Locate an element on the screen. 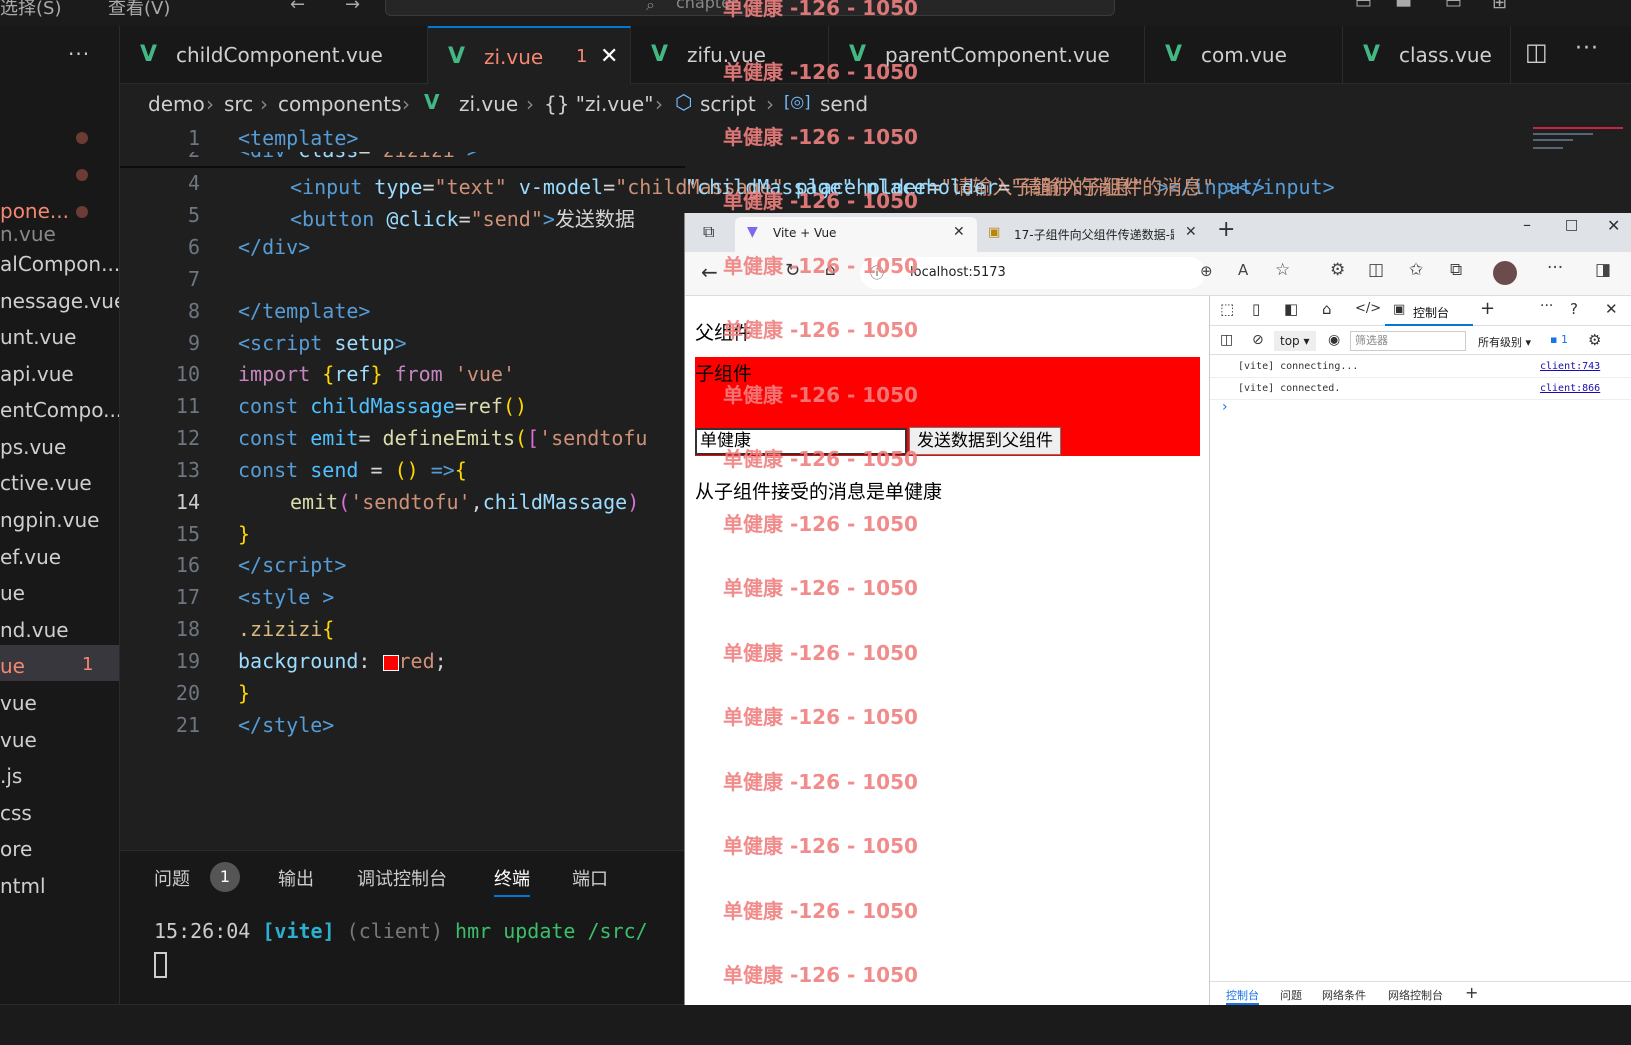 The width and height of the screenshot is (1631, 1045). crumb-item: {} "zi.vue" is located at coordinates (598, 104).